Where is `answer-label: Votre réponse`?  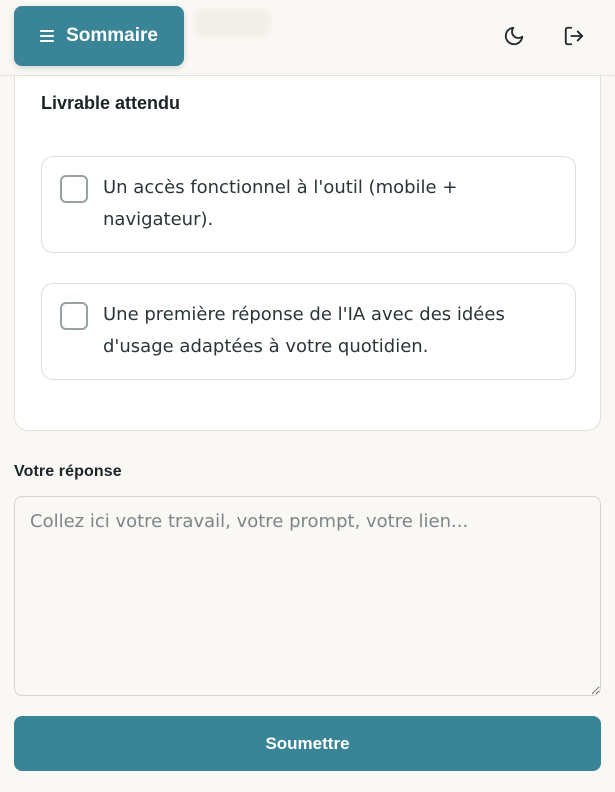 answer-label: Votre réponse is located at coordinates (68, 471).